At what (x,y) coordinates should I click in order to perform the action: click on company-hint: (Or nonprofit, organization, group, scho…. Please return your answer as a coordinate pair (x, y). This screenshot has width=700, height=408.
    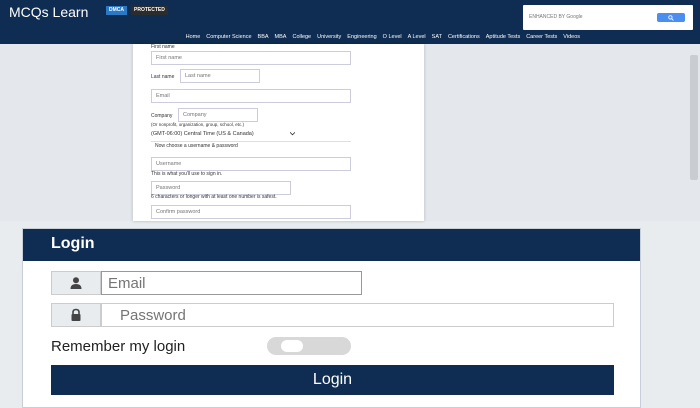
    Looking at the image, I should click on (198, 124).